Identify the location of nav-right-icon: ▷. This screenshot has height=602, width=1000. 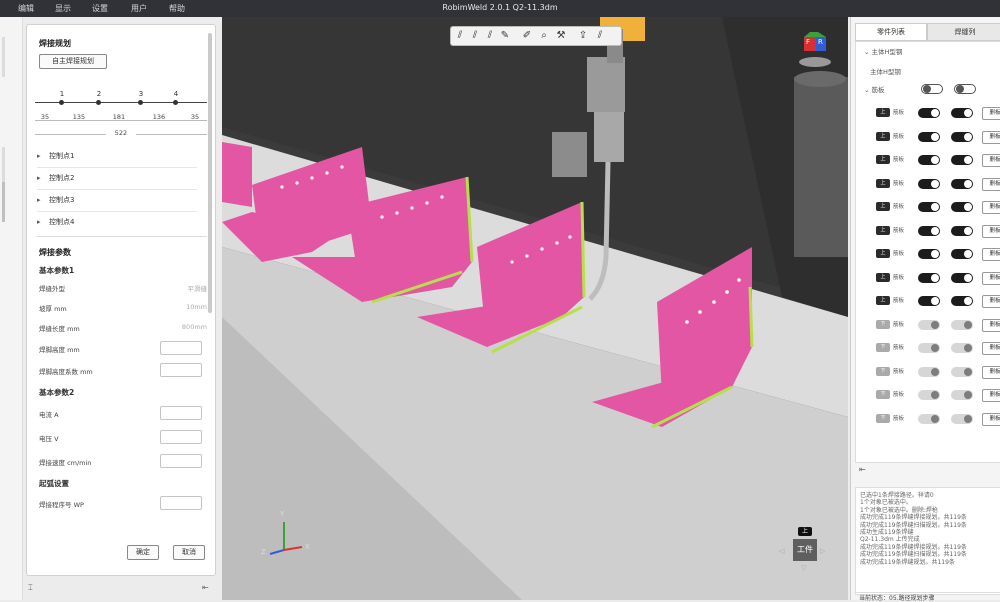
(822, 551).